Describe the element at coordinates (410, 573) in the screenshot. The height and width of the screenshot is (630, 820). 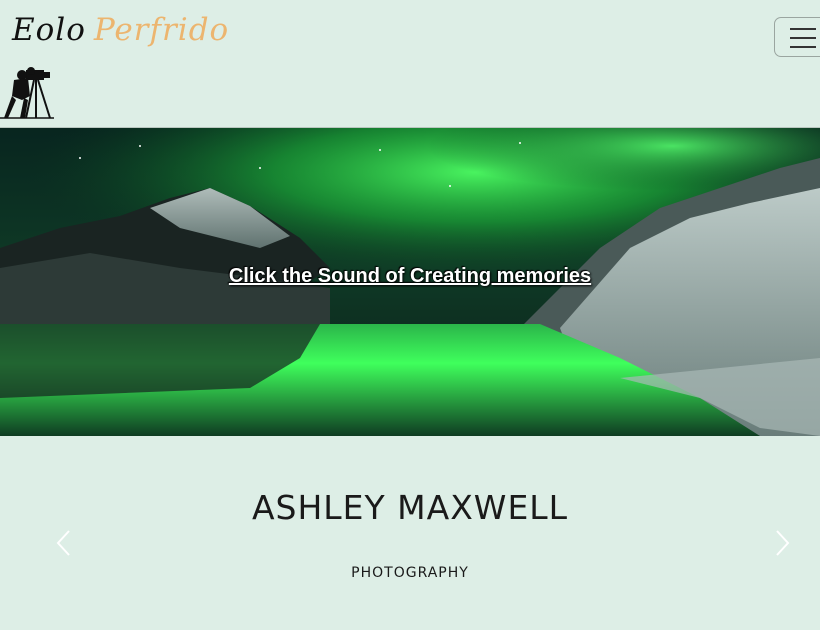
I see `photography-subtitle: PHOTOGRAPHY` at that location.